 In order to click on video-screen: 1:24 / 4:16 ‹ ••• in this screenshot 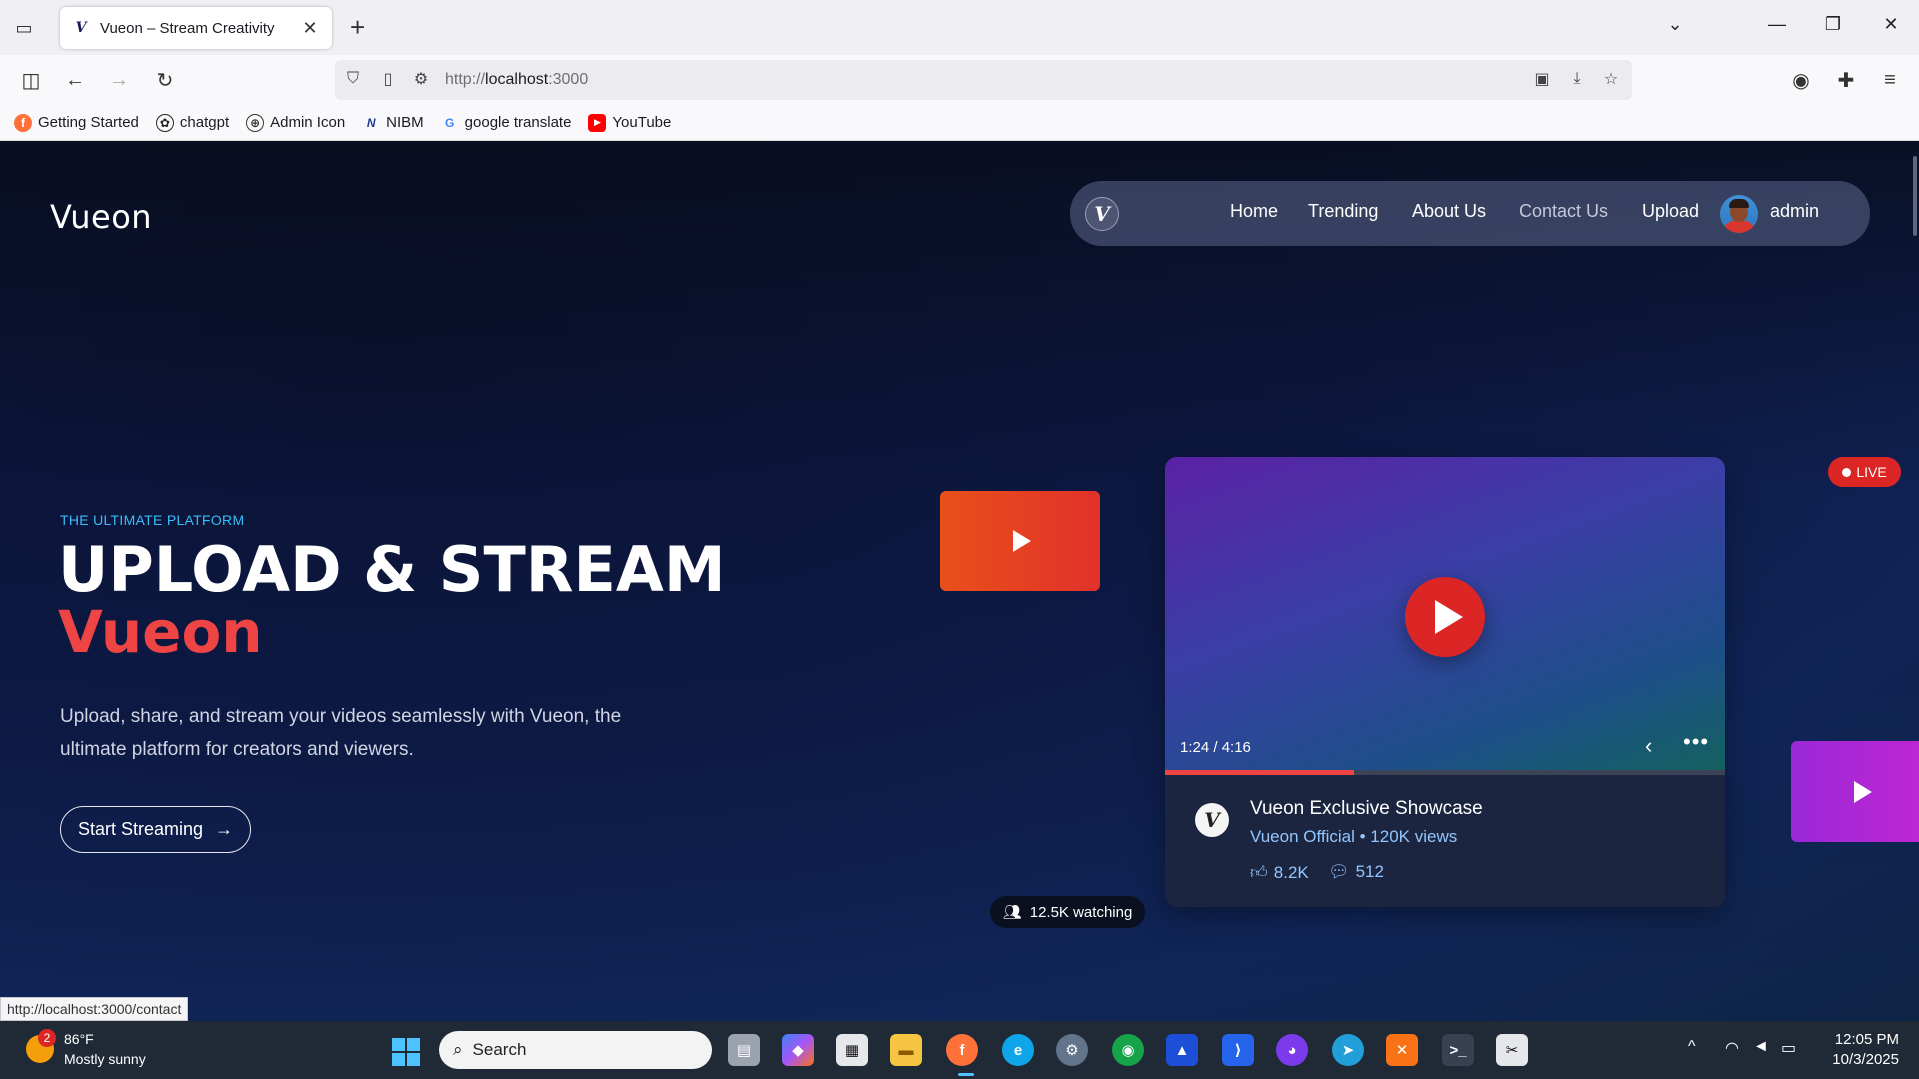, I will do `click(1445, 615)`.